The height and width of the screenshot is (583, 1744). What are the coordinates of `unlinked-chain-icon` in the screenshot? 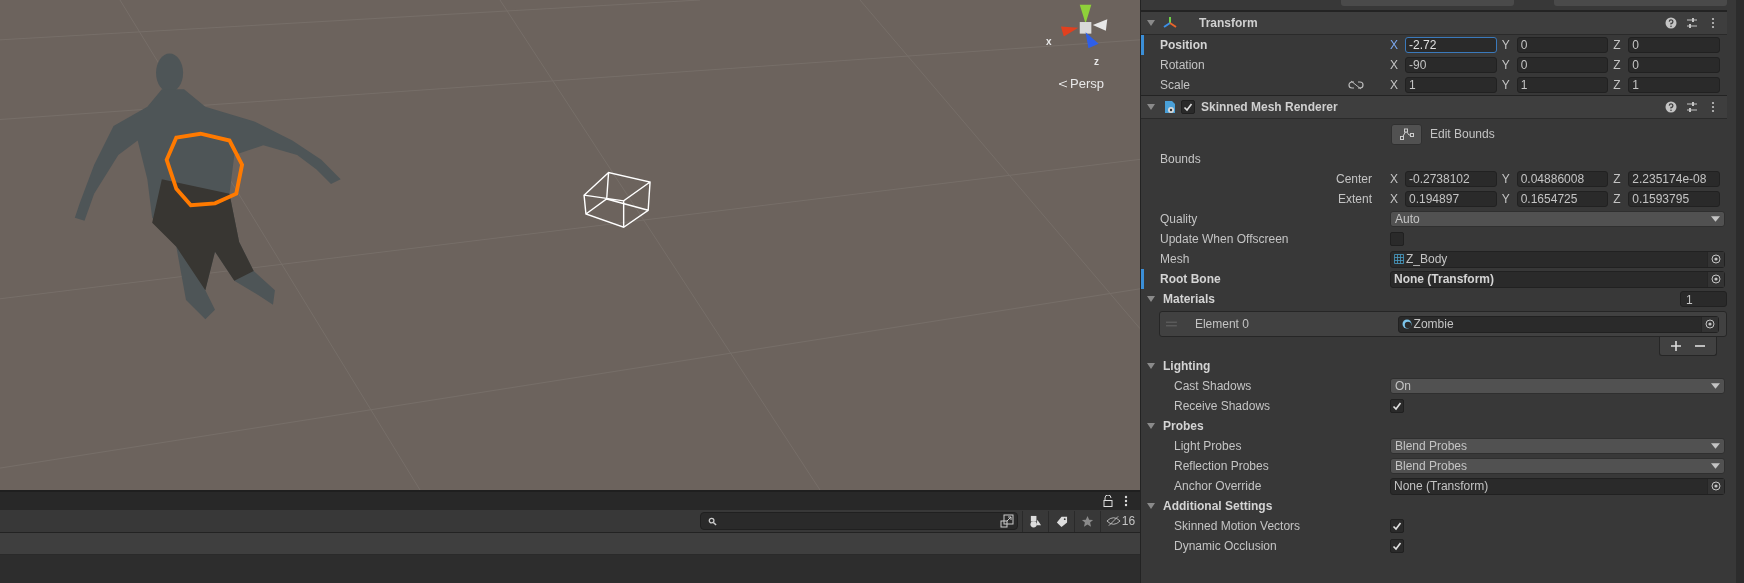 It's located at (1356, 85).